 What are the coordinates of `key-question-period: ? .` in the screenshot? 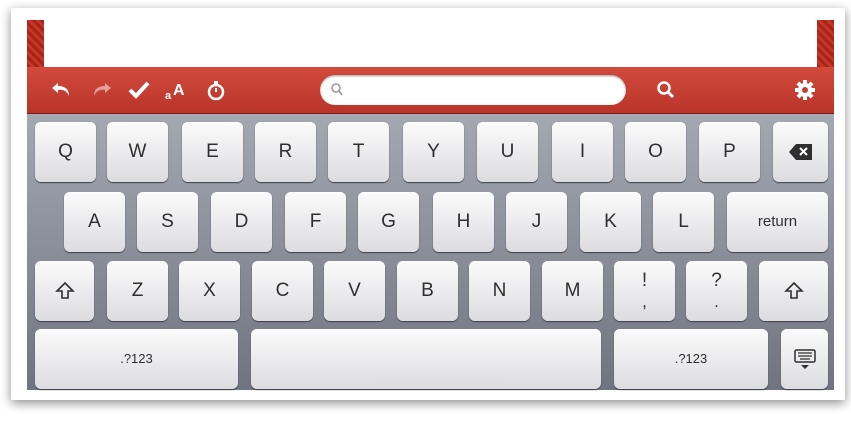 It's located at (716, 291).